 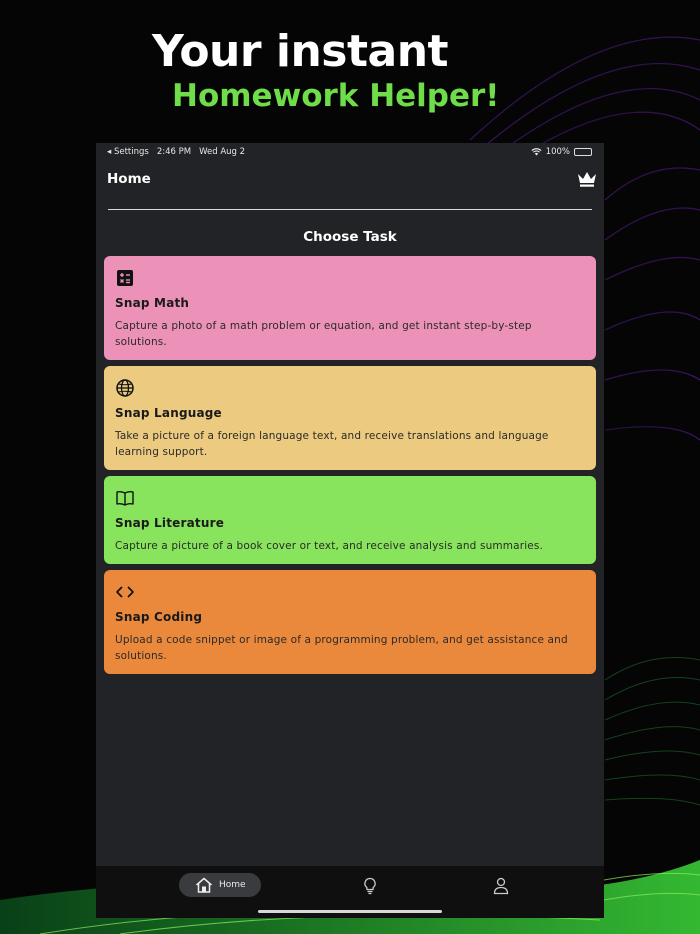 What do you see at coordinates (222, 152) in the screenshot?
I see `status-date: Wed Aug 2` at bounding box center [222, 152].